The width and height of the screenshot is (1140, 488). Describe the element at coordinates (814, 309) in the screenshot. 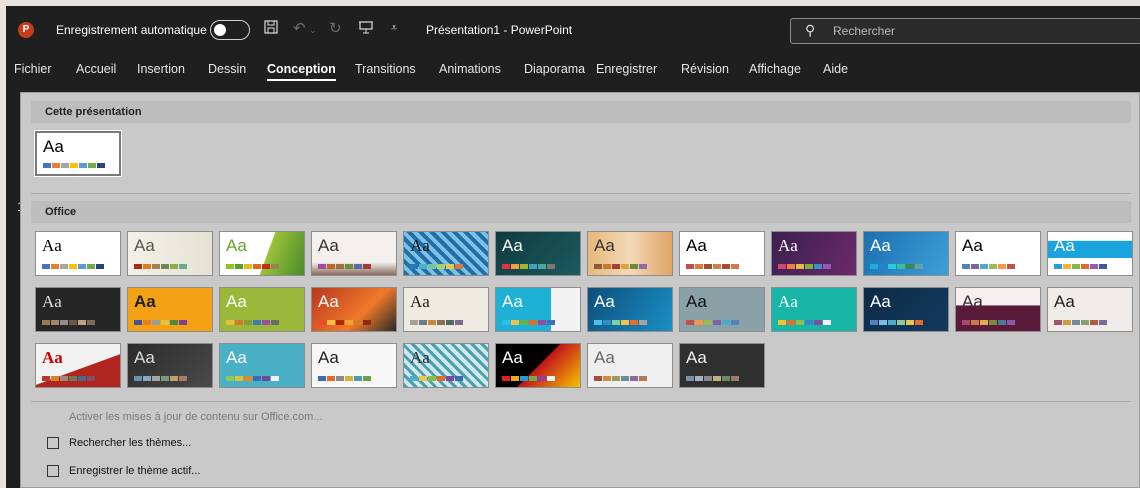

I see `theme-option-21: Aa` at that location.